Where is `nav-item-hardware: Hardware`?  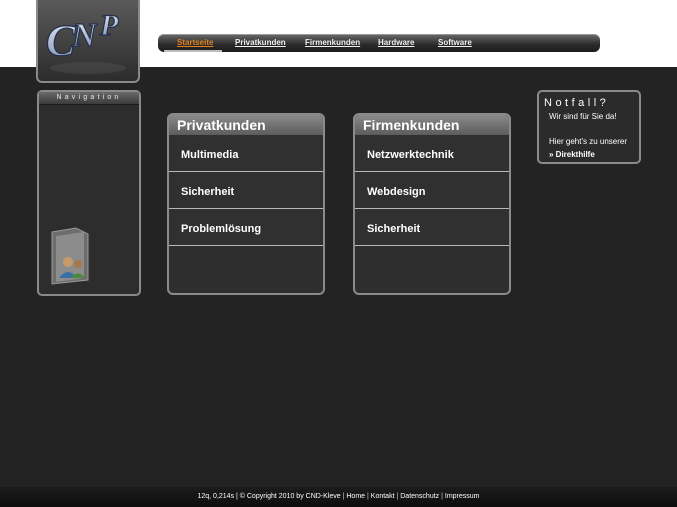
nav-item-hardware: Hardware is located at coordinates (396, 42).